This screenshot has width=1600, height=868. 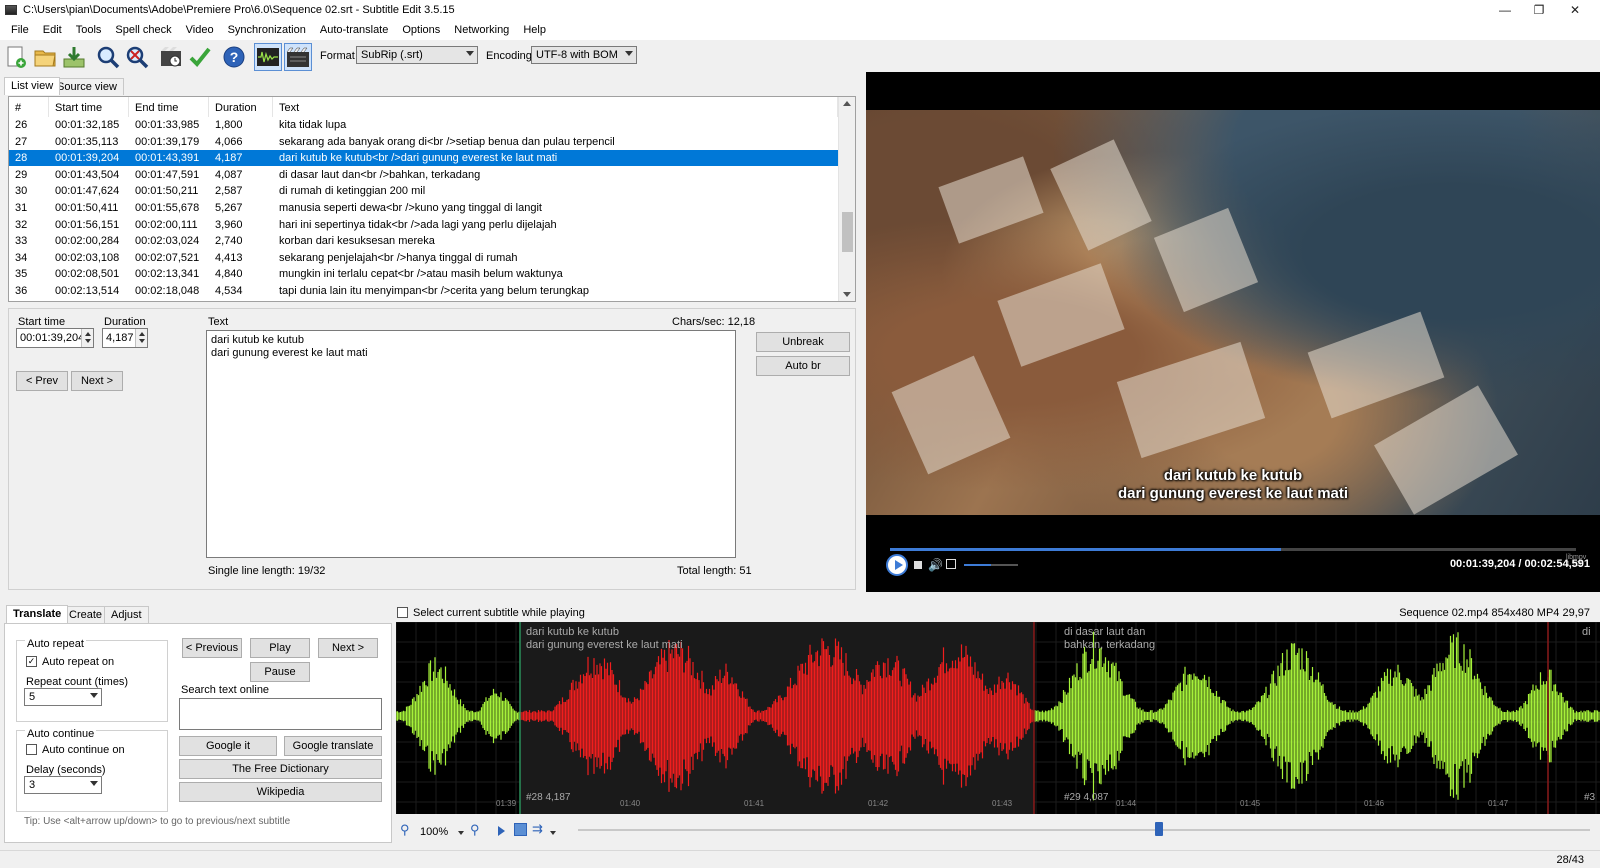 I want to click on wikipedia-button: Wikipedia, so click(x=280, y=792).